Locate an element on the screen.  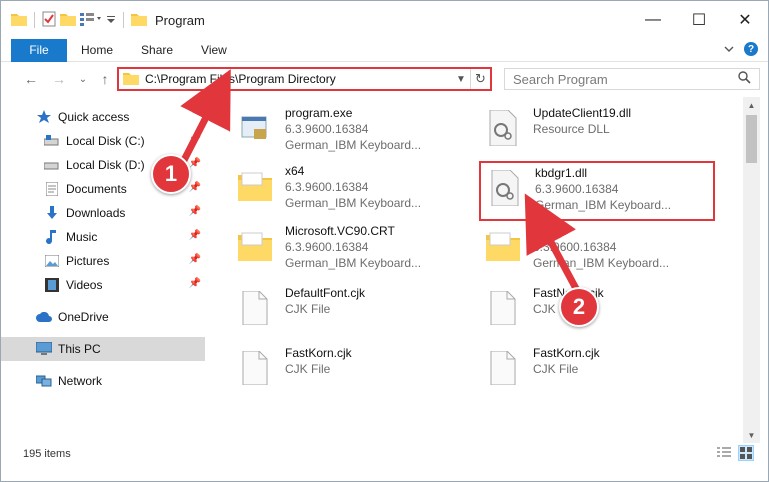
file-name: program.exe is located at coordinates (319, 113).